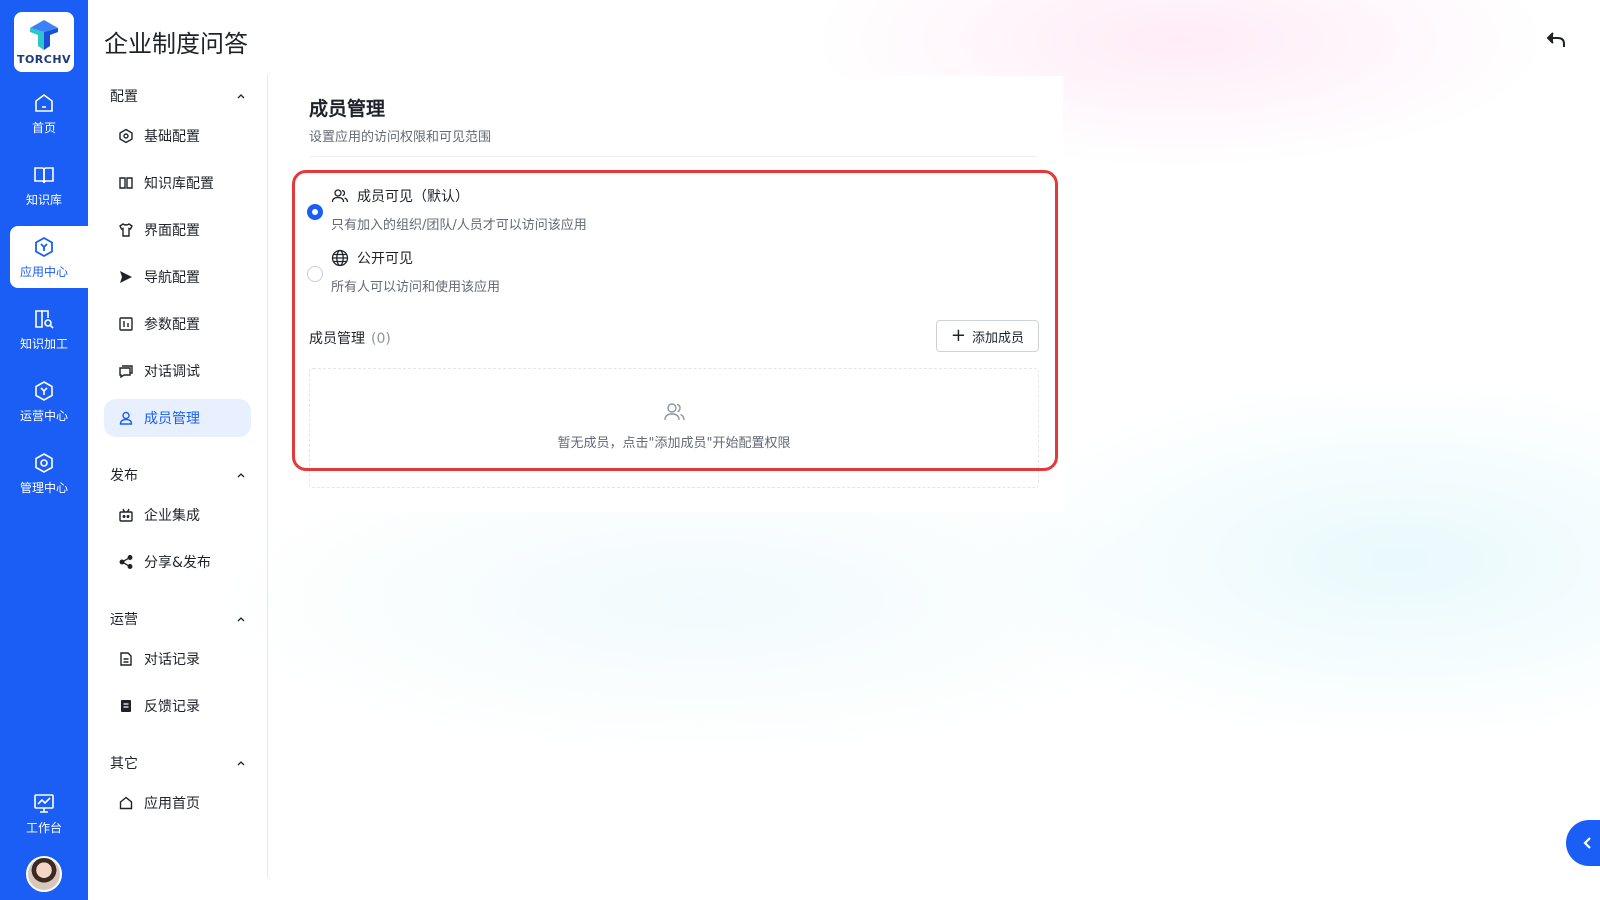 This screenshot has width=1600, height=900. I want to click on divider, so click(673, 156).